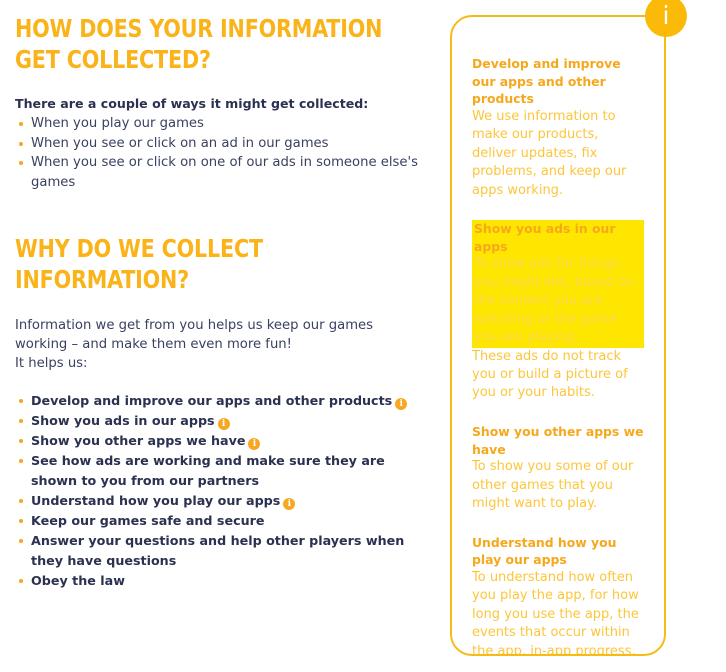 This screenshot has width=726, height=672. What do you see at coordinates (117, 123) in the screenshot?
I see `list-item-label: When you play our games` at bounding box center [117, 123].